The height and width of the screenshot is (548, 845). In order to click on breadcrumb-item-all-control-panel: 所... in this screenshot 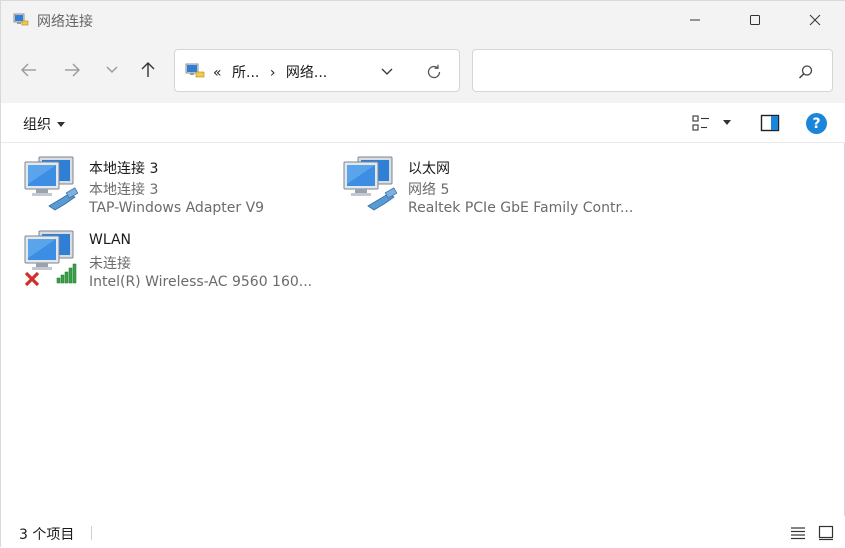, I will do `click(245, 73)`.